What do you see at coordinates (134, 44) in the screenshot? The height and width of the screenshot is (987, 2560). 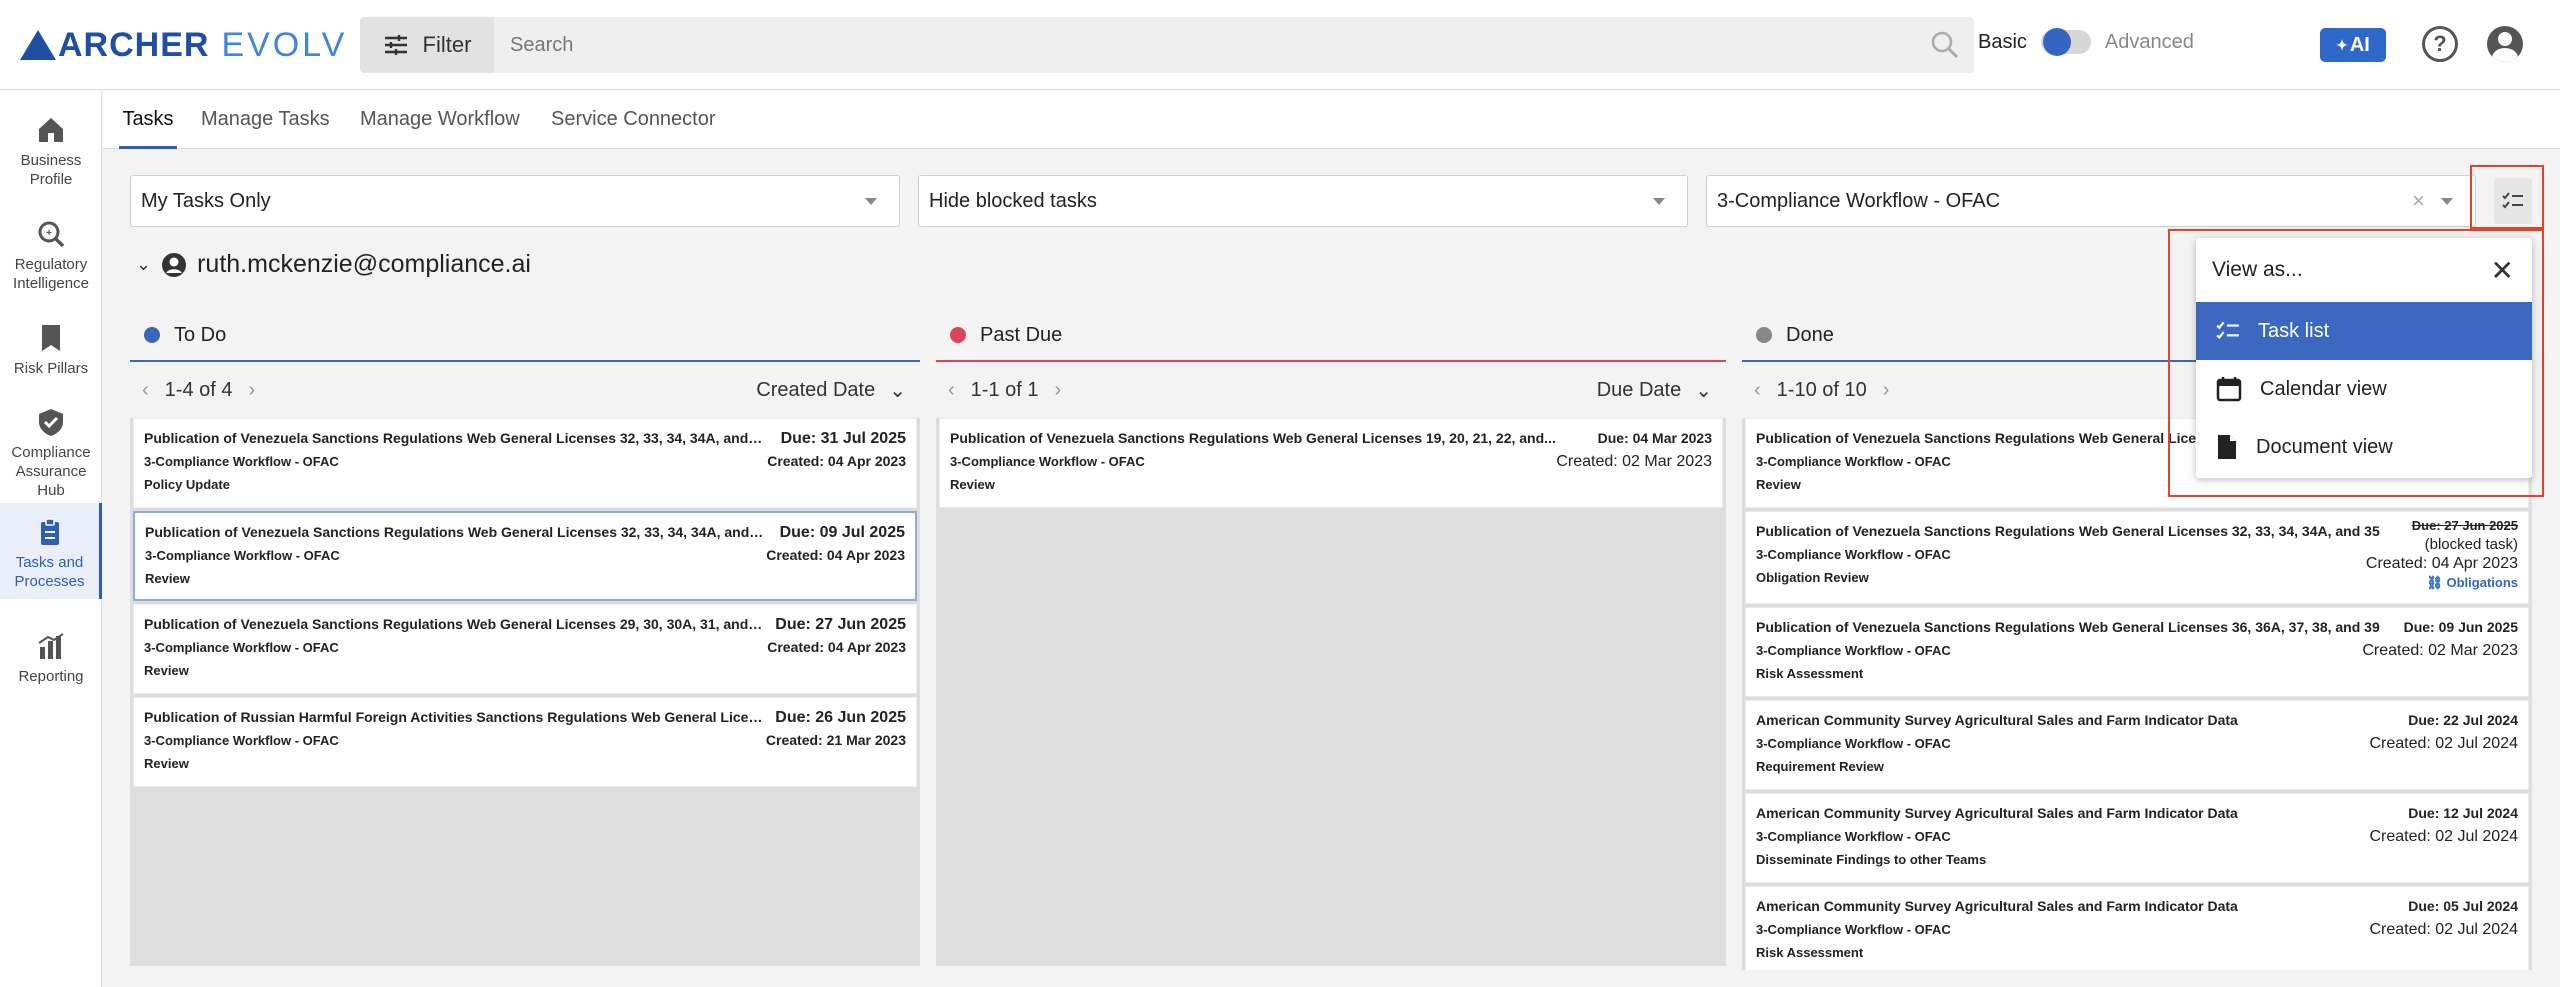 I see `logo-text-archer: ARCHER` at bounding box center [134, 44].